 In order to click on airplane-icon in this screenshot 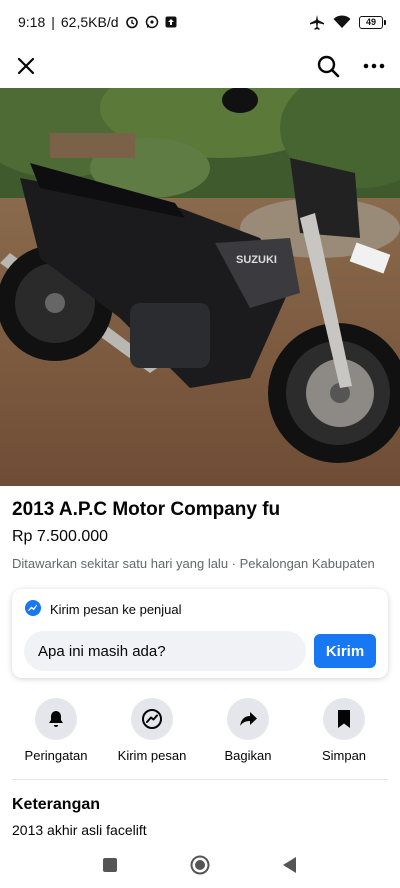, I will do `click(317, 22)`.